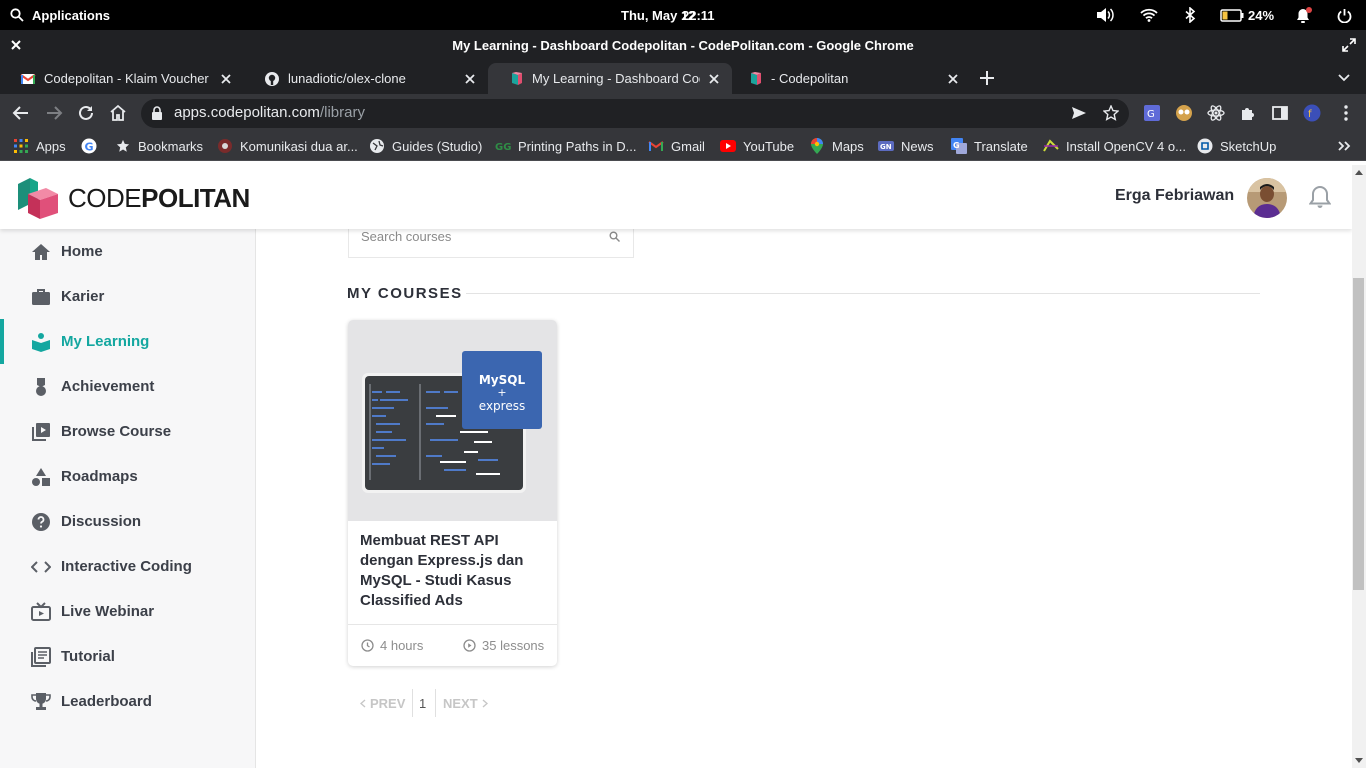 This screenshot has height=768, width=1366. What do you see at coordinates (1346, 113) in the screenshot?
I see `chrome-menu-icon` at bounding box center [1346, 113].